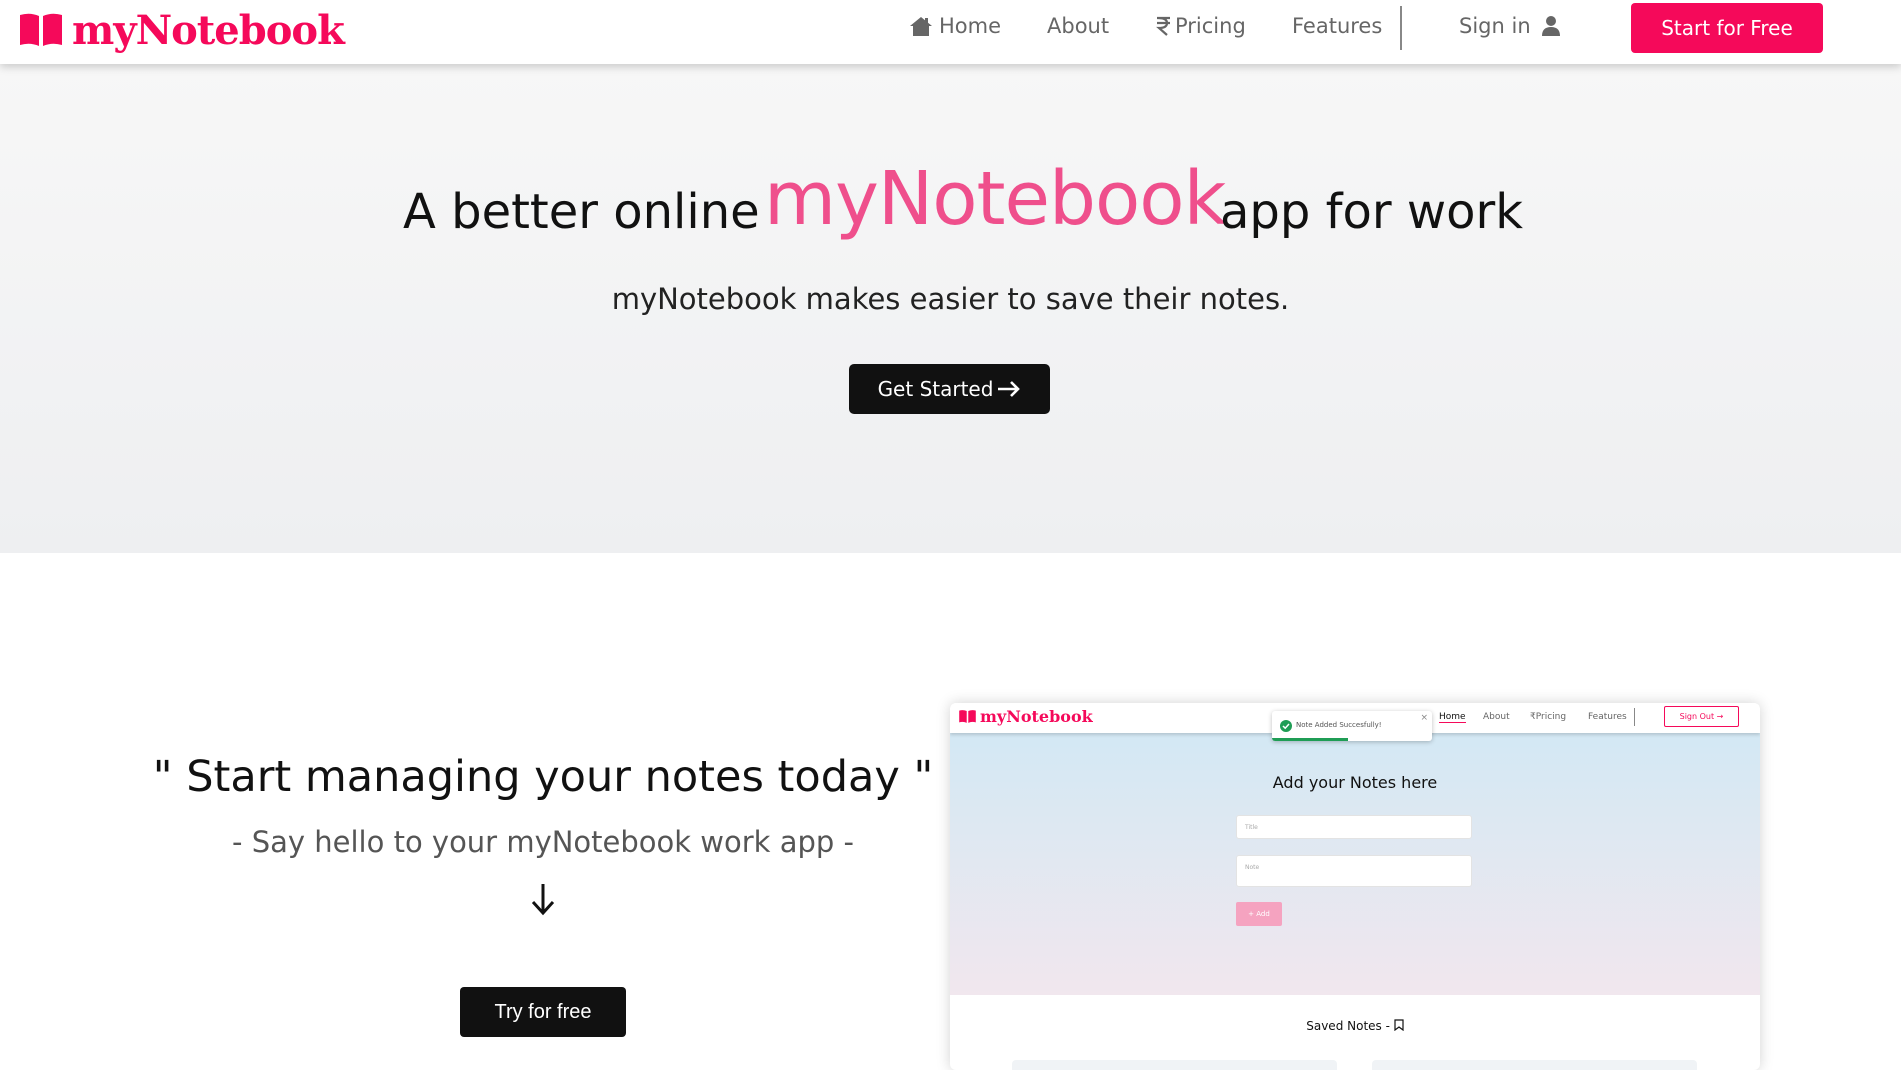  I want to click on close-icon: ×, so click(1424, 718).